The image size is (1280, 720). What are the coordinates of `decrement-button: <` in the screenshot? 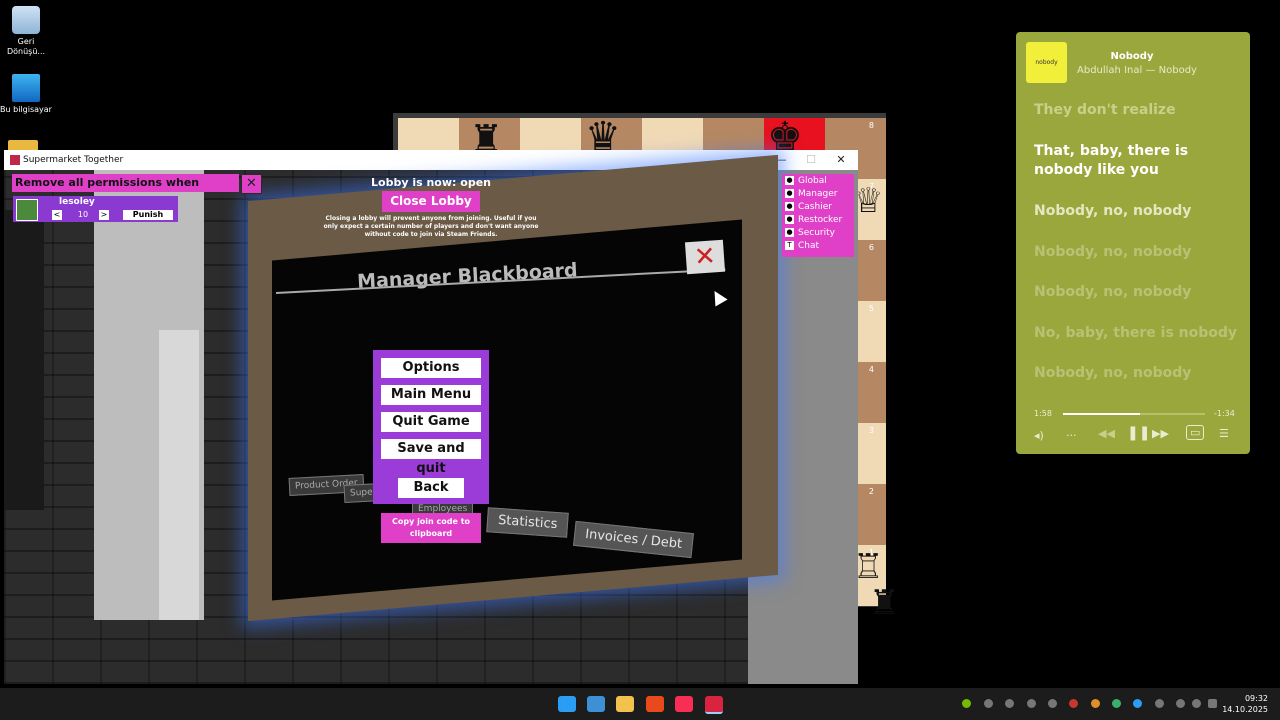 It's located at (57, 215).